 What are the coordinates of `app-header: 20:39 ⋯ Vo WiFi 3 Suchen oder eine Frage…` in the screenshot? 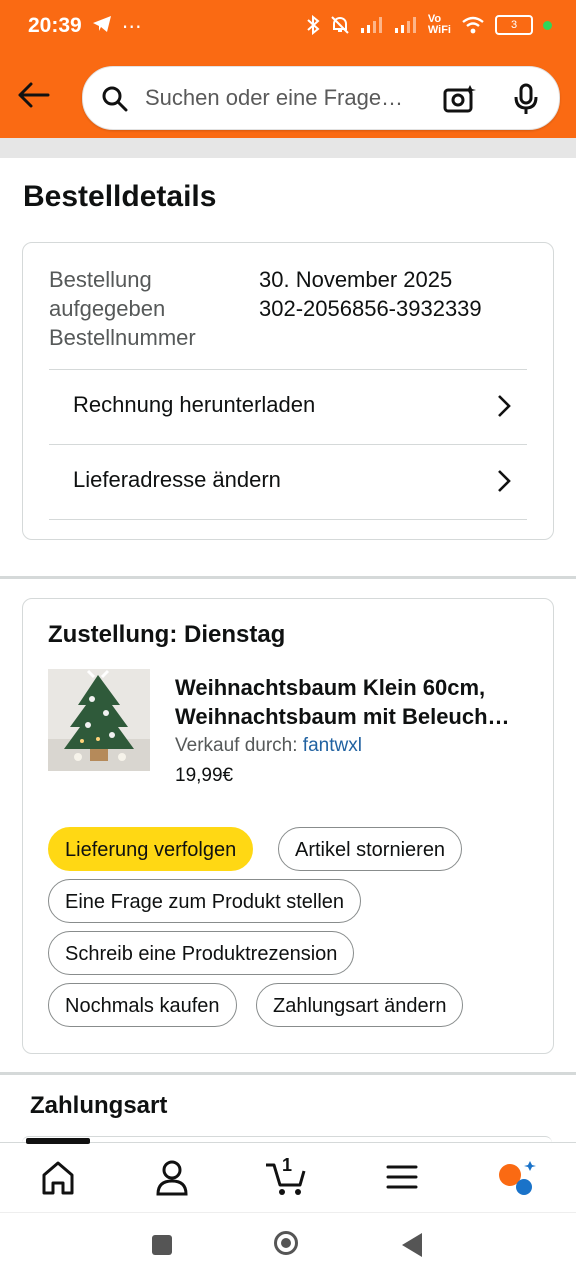 It's located at (288, 69).